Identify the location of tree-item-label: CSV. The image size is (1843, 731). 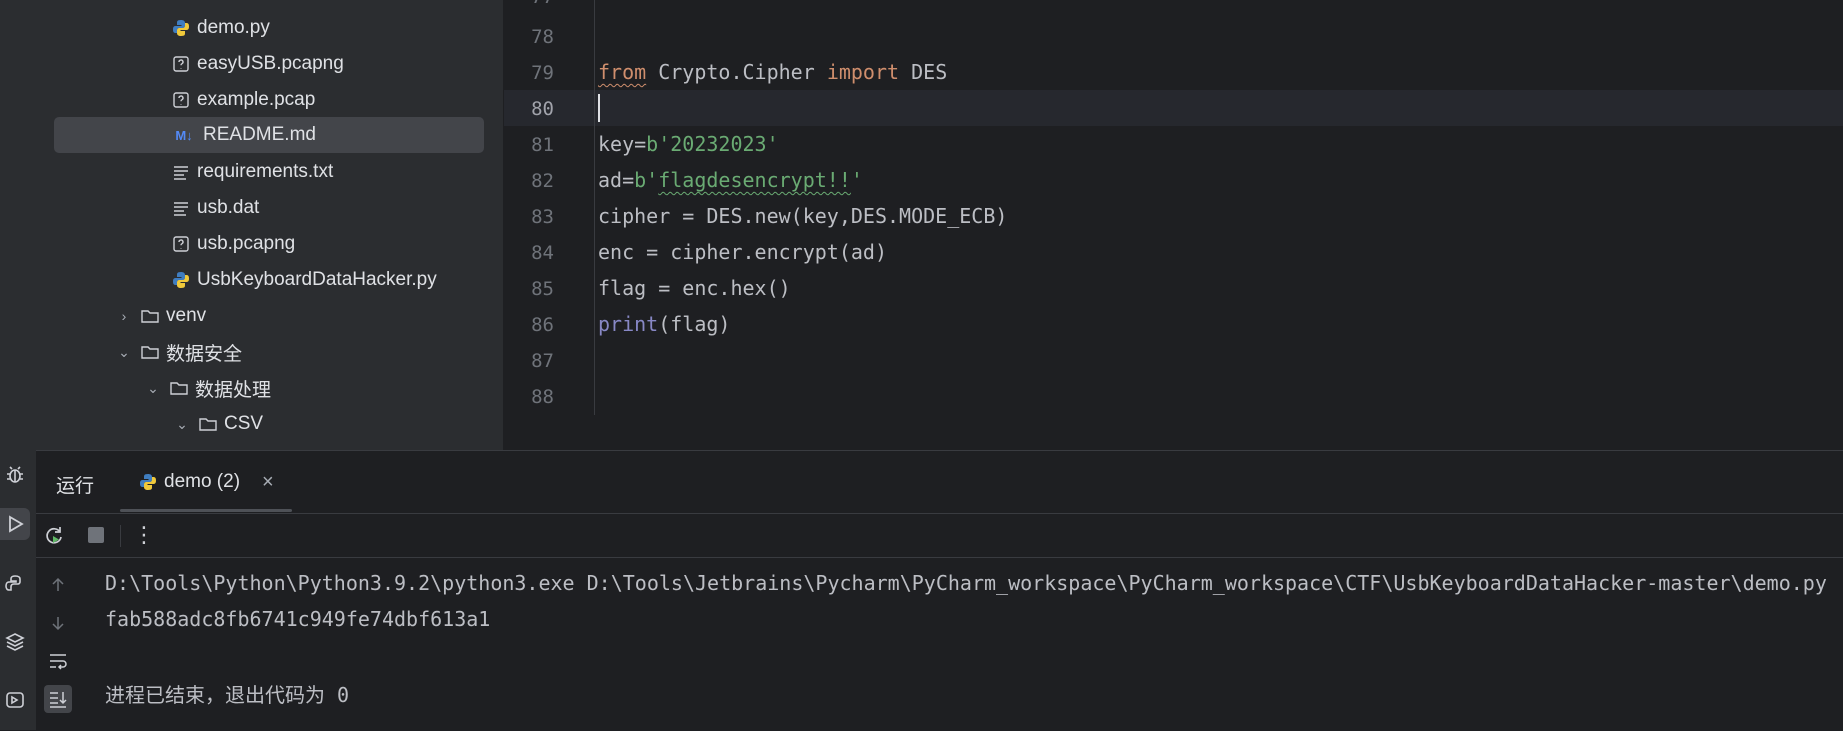
(244, 423).